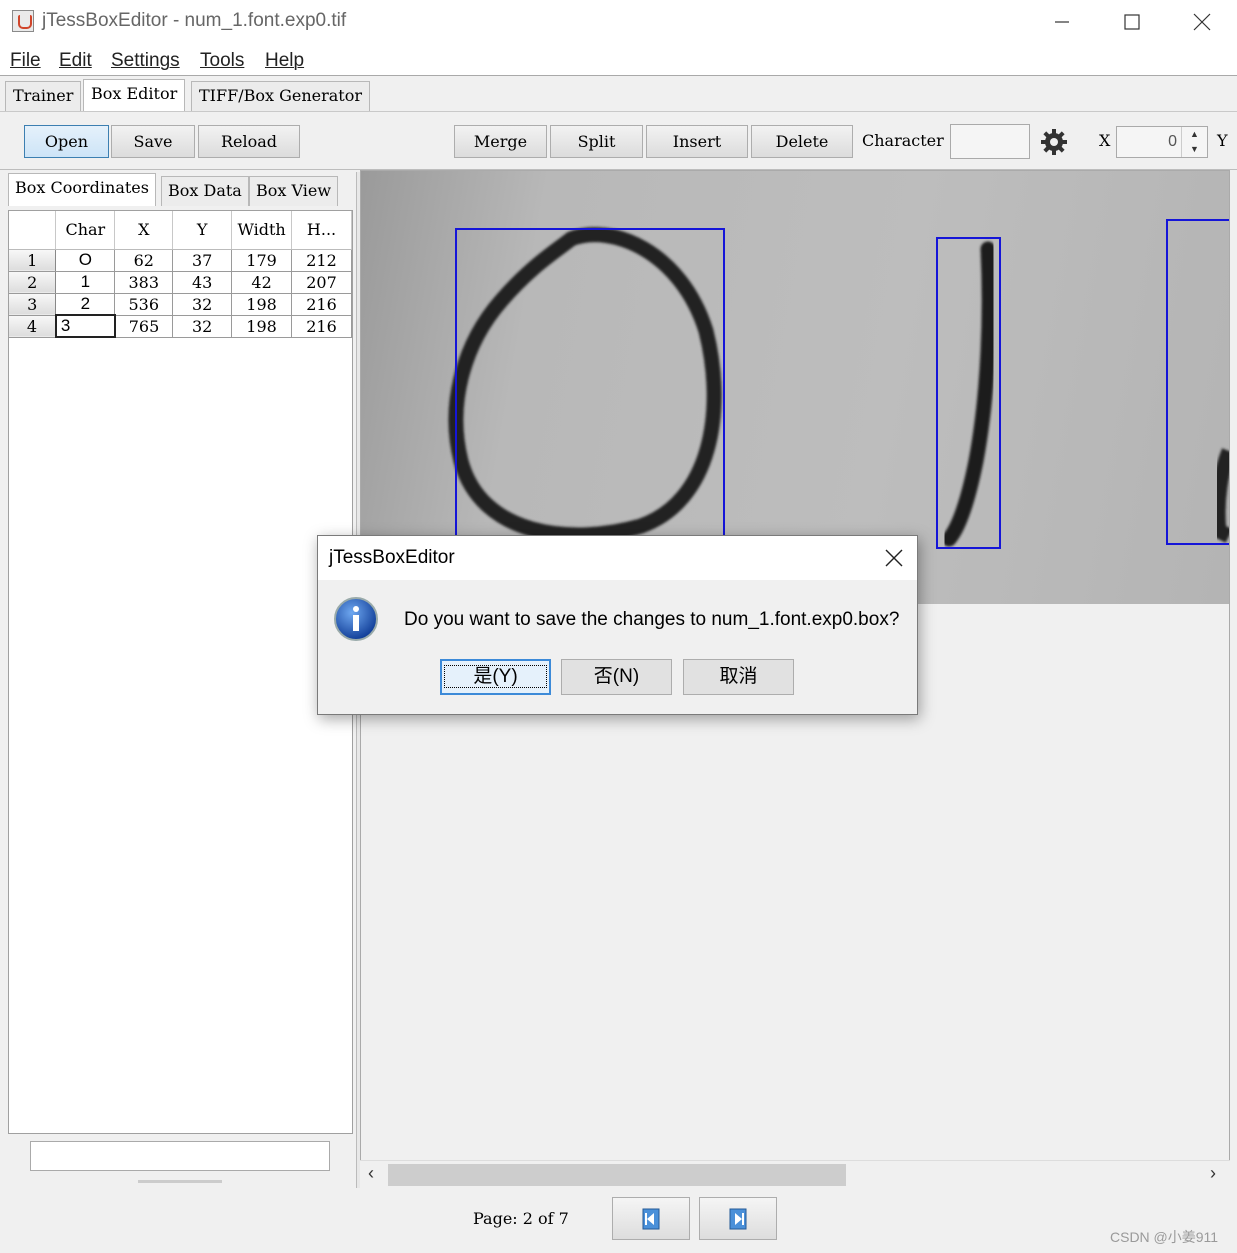 The image size is (1237, 1253). Describe the element at coordinates (392, 557) in the screenshot. I see `dialog-title: jTessBoxEditor` at that location.